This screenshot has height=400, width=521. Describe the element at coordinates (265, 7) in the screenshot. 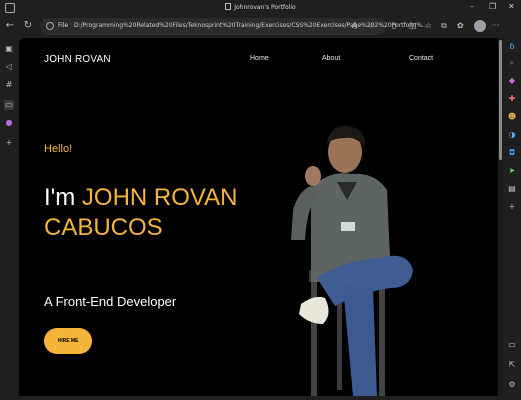

I see `window-title-text: Johnrovan's Portfolio` at that location.